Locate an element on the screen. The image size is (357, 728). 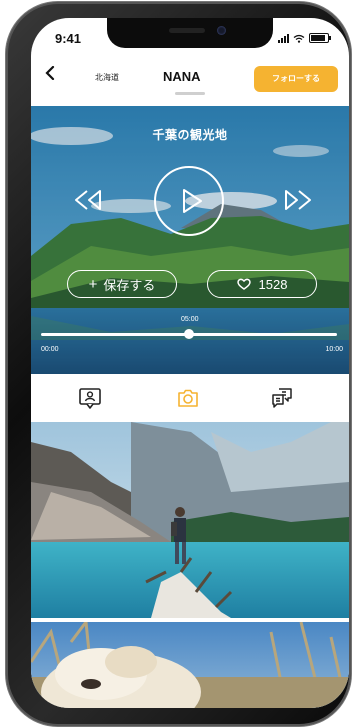
save-button: + 保存する is located at coordinates (122, 284).